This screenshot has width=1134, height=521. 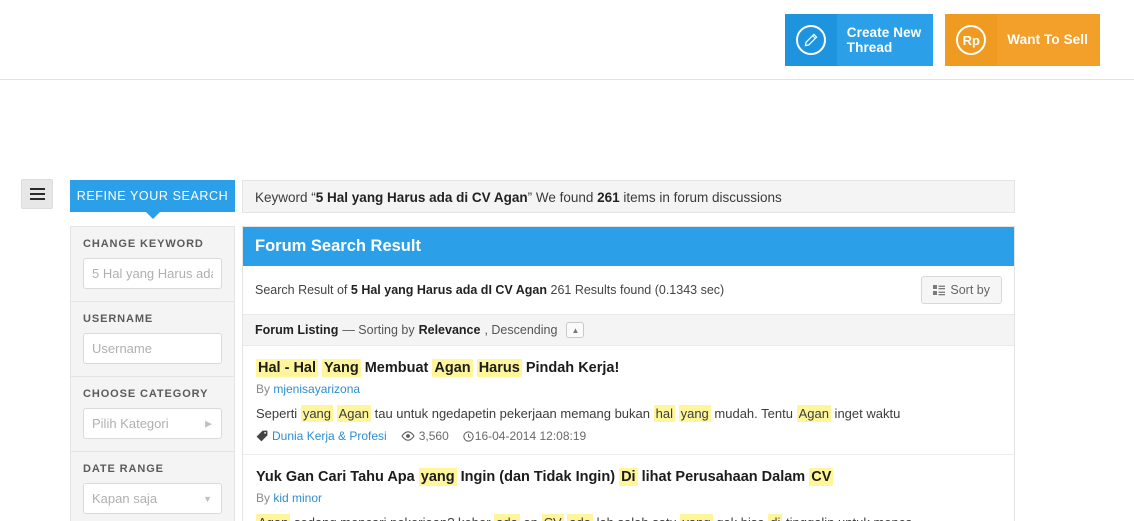 I want to click on listing-direction: , Descending, so click(x=521, y=330).